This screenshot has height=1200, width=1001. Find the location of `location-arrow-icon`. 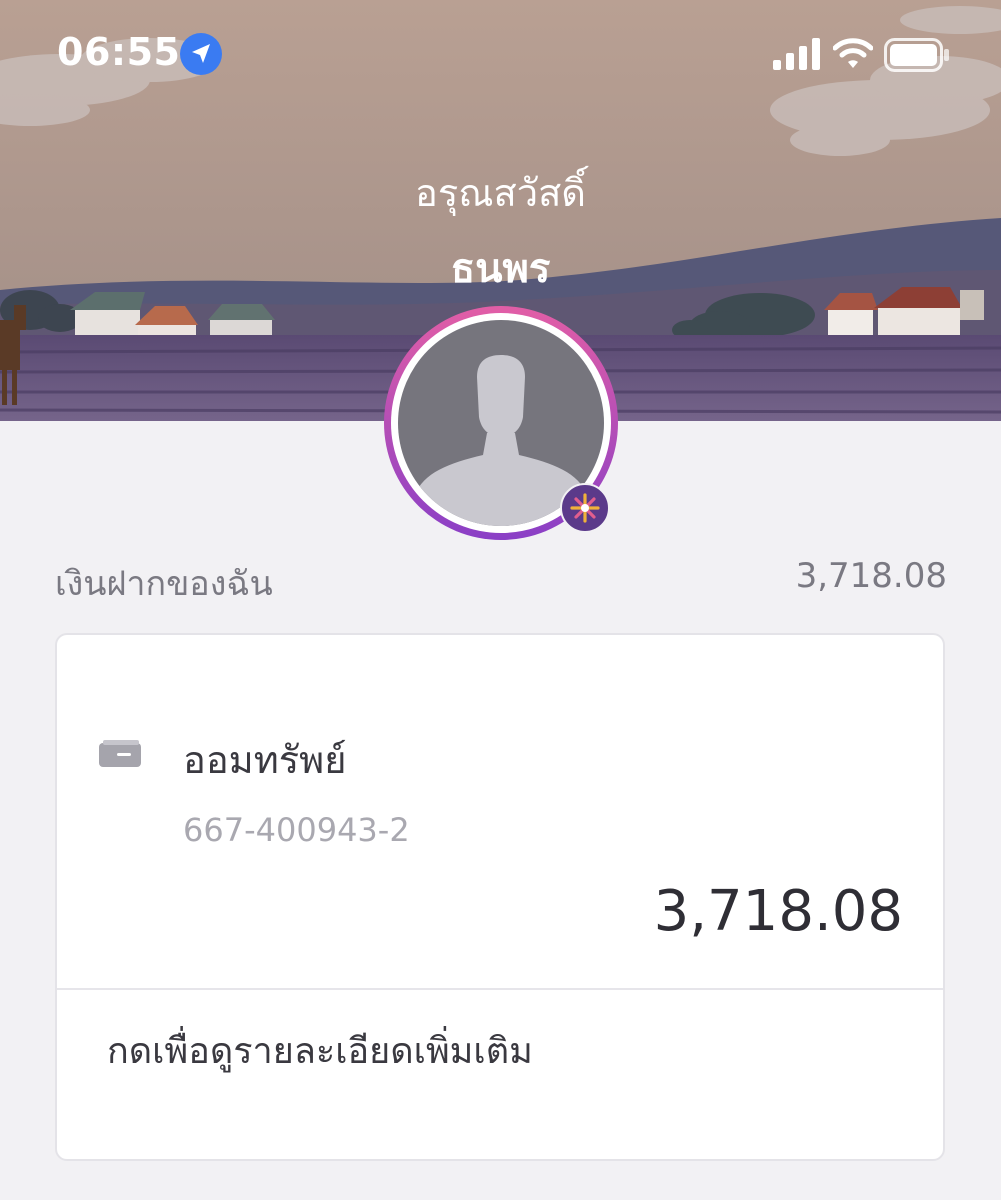

location-arrow-icon is located at coordinates (201, 54).